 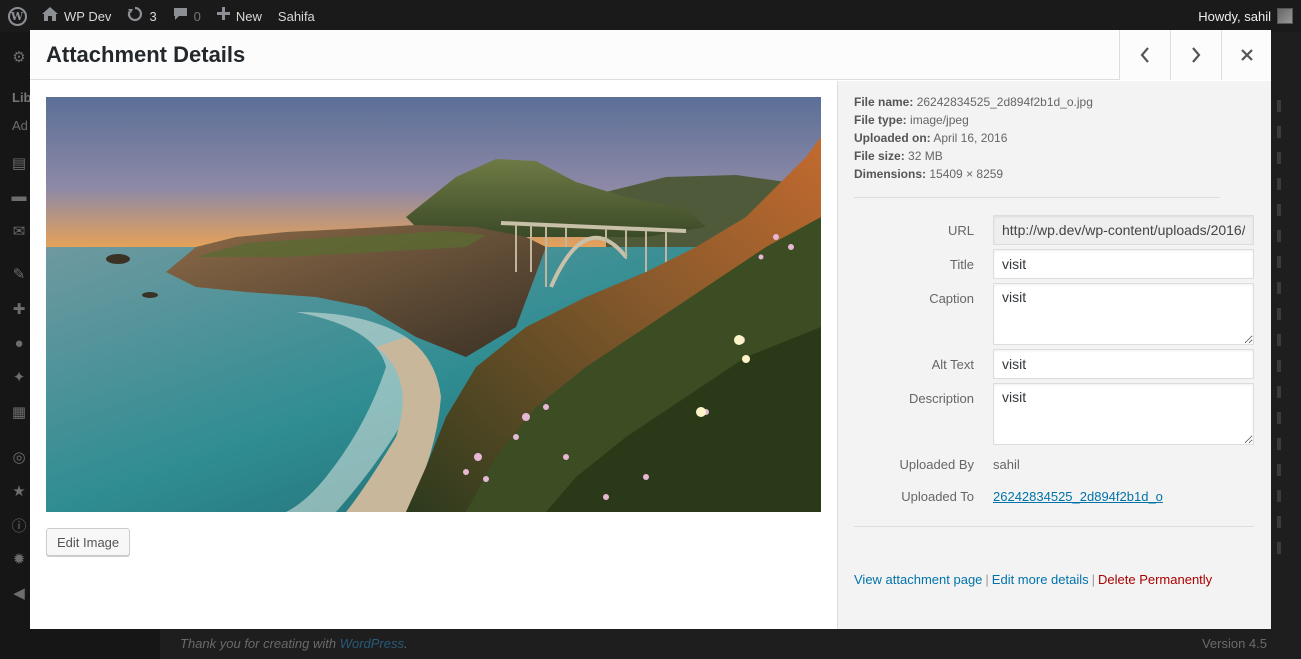 What do you see at coordinates (19, 491) in the screenshot?
I see `star-icon: ★` at bounding box center [19, 491].